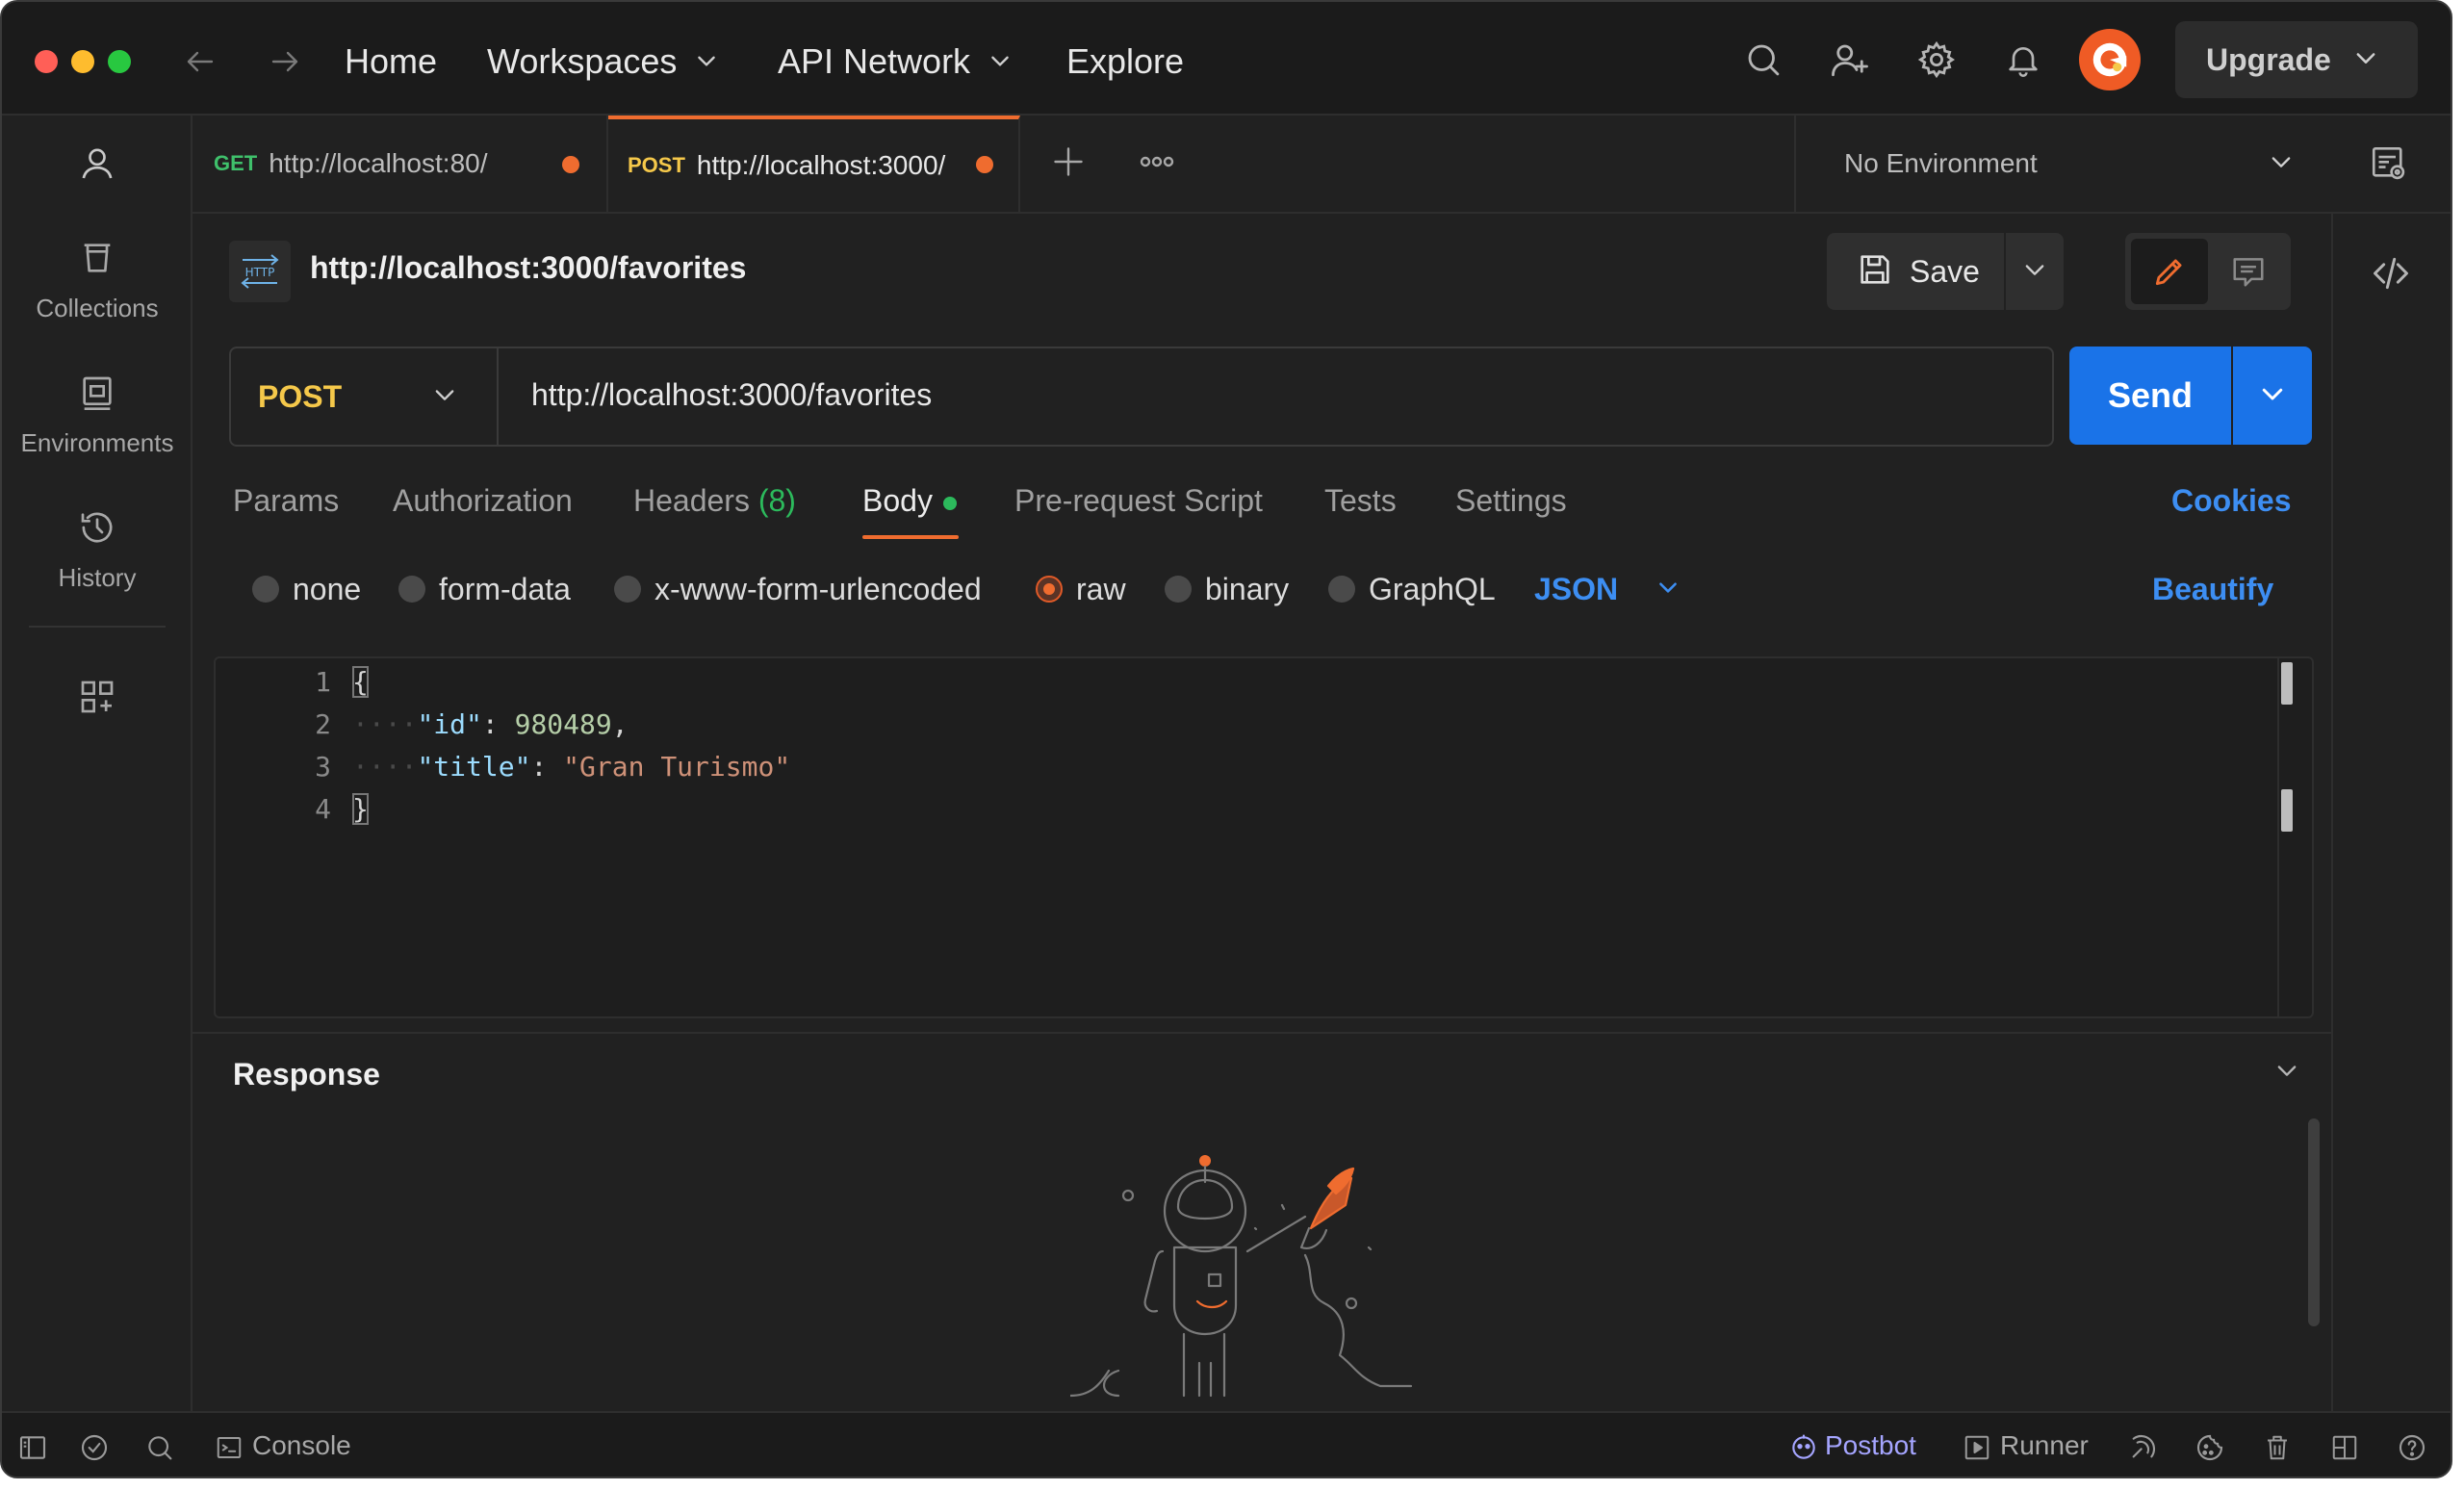 The image size is (2464, 1490). What do you see at coordinates (323, 682) in the screenshot?
I see `line-number: 1` at bounding box center [323, 682].